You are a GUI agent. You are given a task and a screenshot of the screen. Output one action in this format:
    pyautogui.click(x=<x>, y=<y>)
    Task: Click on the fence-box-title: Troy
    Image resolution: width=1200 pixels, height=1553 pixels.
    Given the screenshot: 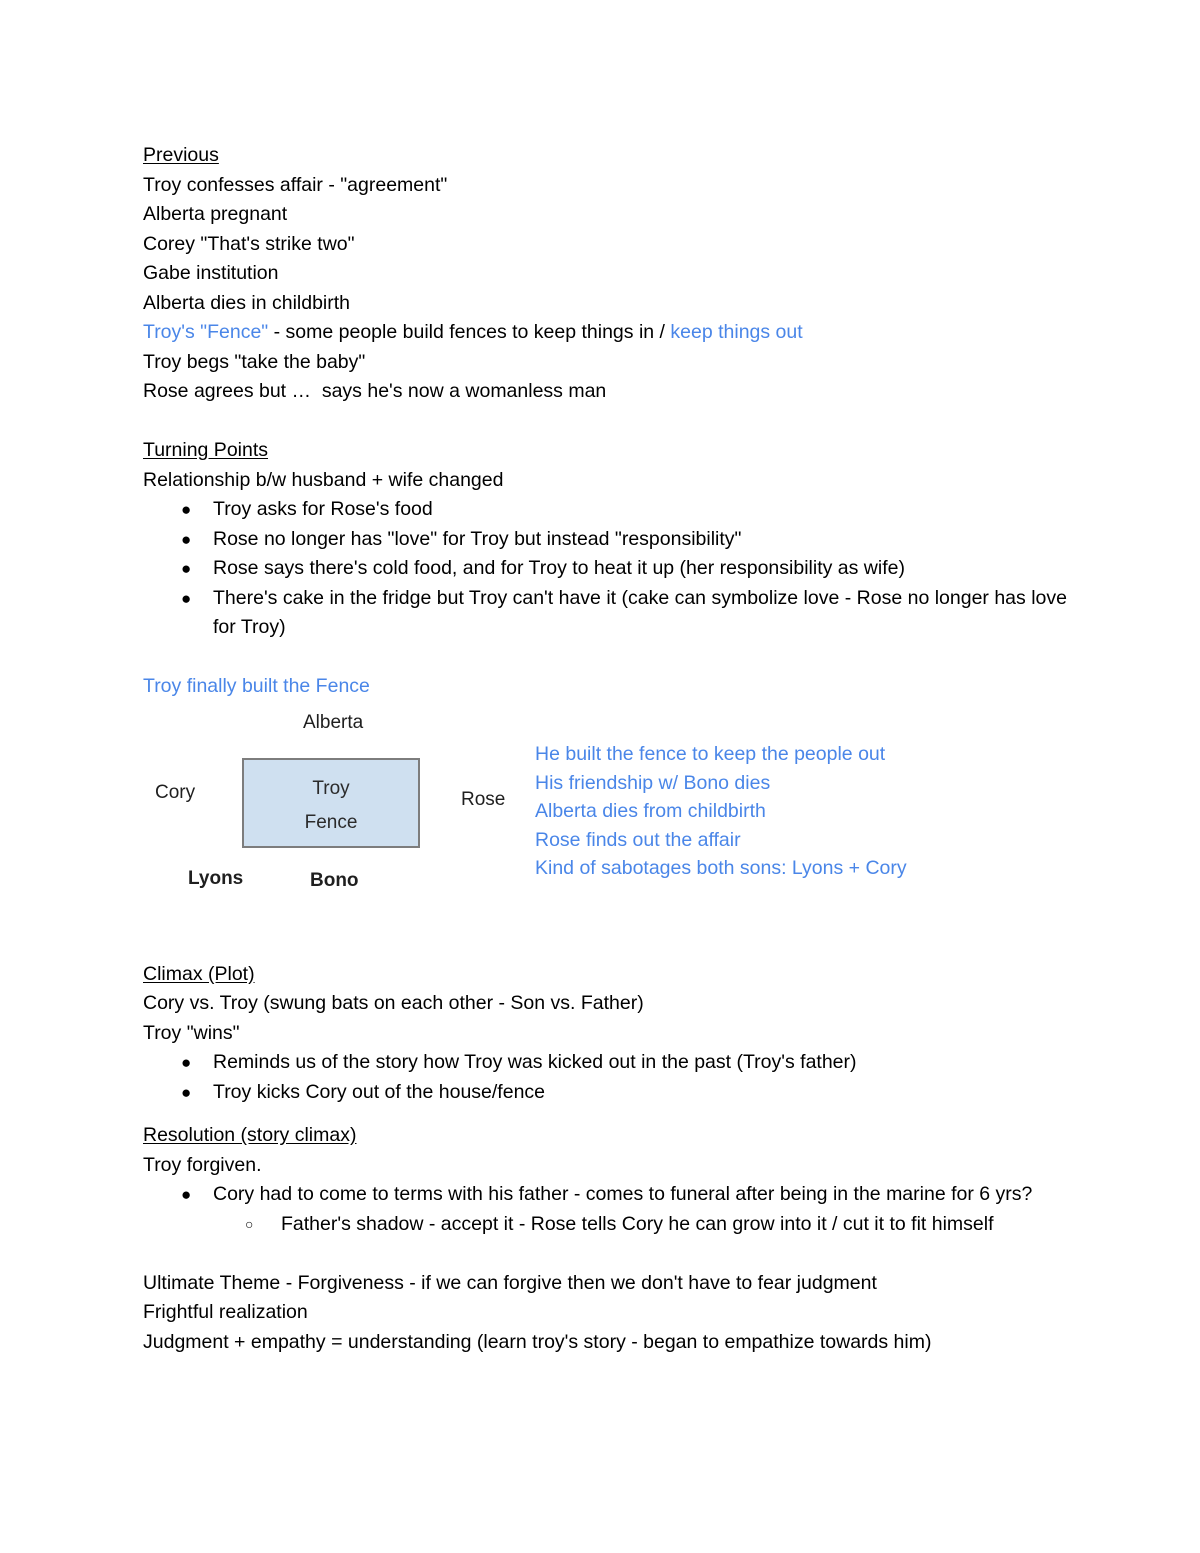 What is the action you would take?
    pyautogui.click(x=331, y=788)
    